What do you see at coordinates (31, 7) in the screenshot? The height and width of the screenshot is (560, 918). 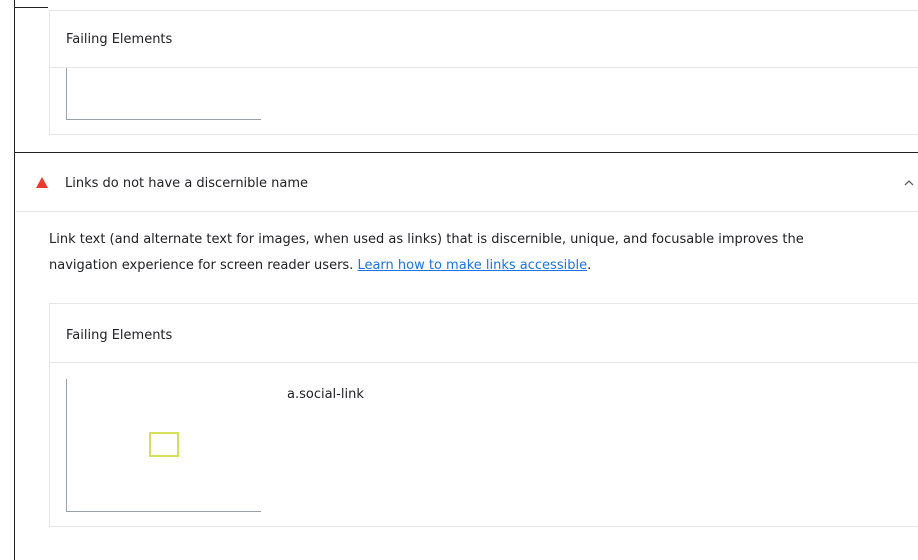 I see `frame-top-stub` at bounding box center [31, 7].